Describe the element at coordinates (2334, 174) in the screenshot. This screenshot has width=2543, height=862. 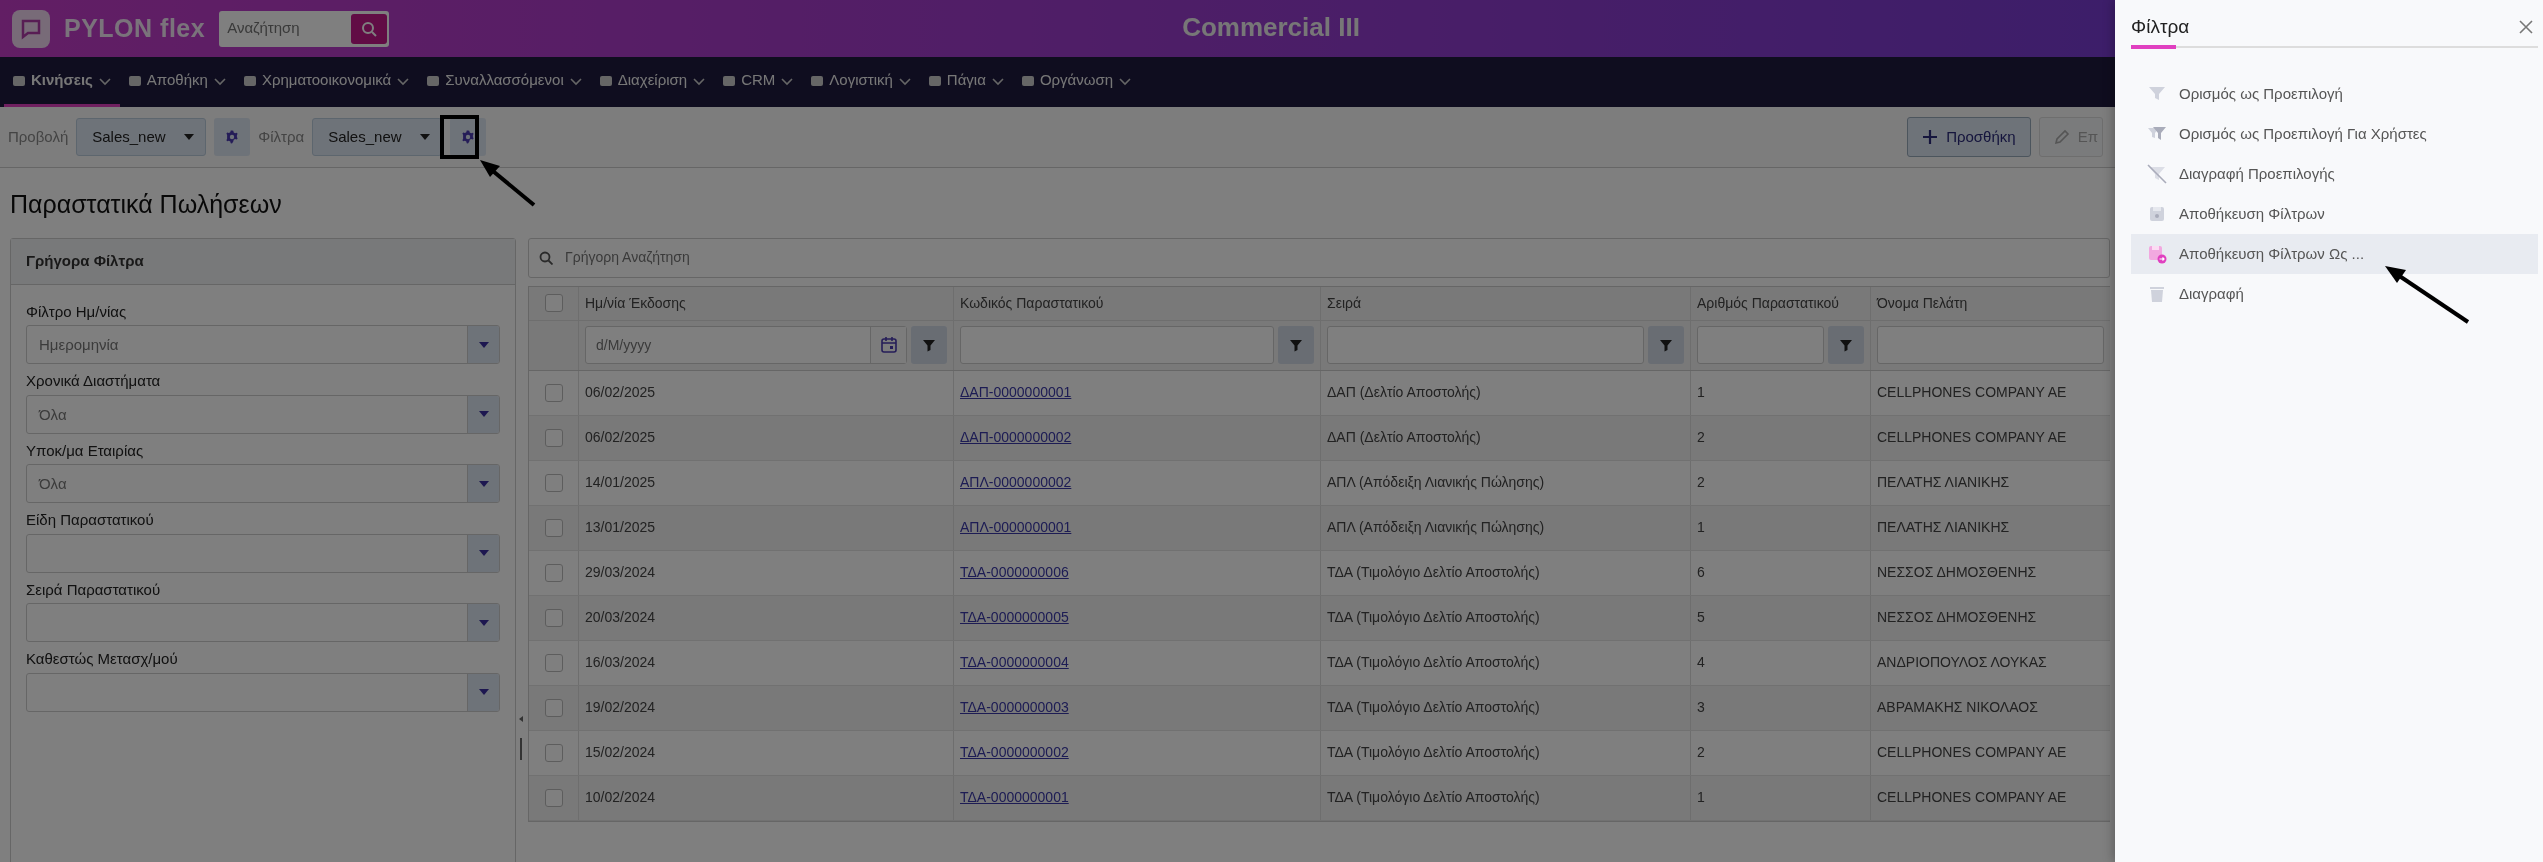
I see `menu-item: Διαγραφή Προεπιλογής` at that location.